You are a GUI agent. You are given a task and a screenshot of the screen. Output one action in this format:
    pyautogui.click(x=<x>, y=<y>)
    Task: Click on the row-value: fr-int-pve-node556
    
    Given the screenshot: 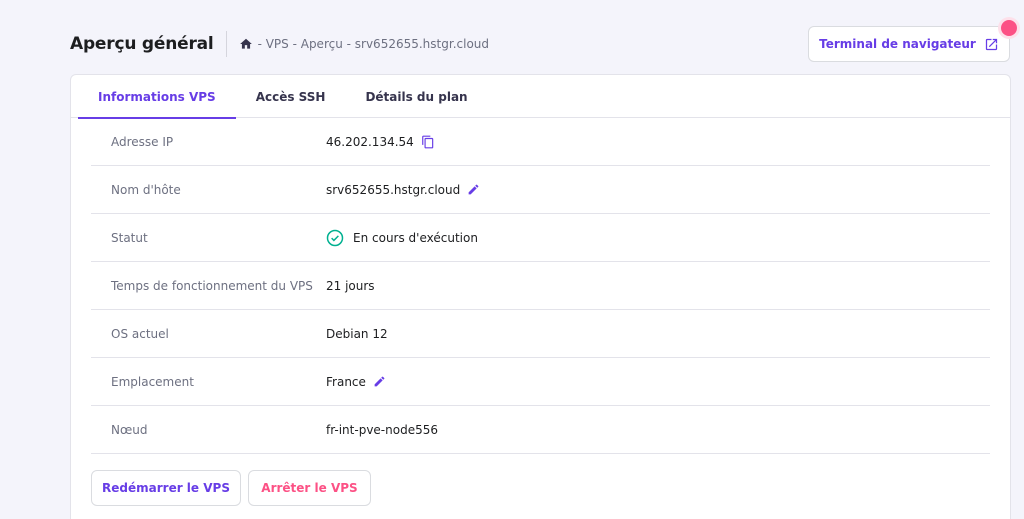 What is the action you would take?
    pyautogui.click(x=382, y=430)
    